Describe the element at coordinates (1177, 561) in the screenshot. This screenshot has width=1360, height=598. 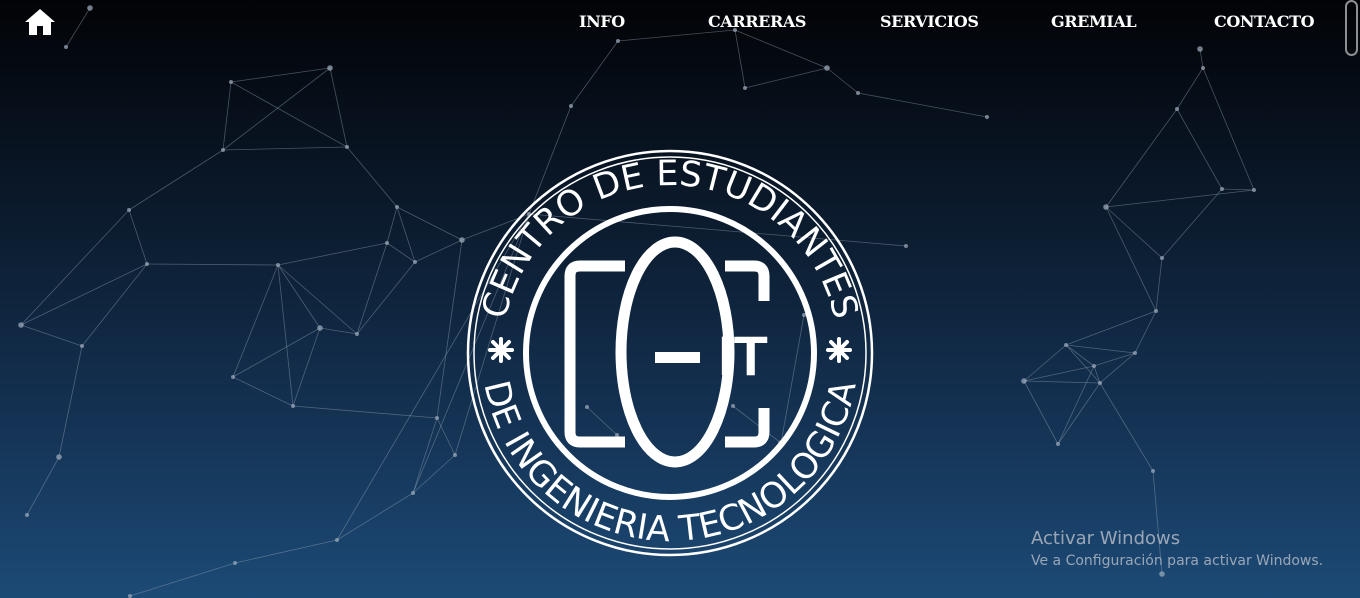
I see `watermark-subtitle: Ve a Configuración para activar Windows.` at that location.